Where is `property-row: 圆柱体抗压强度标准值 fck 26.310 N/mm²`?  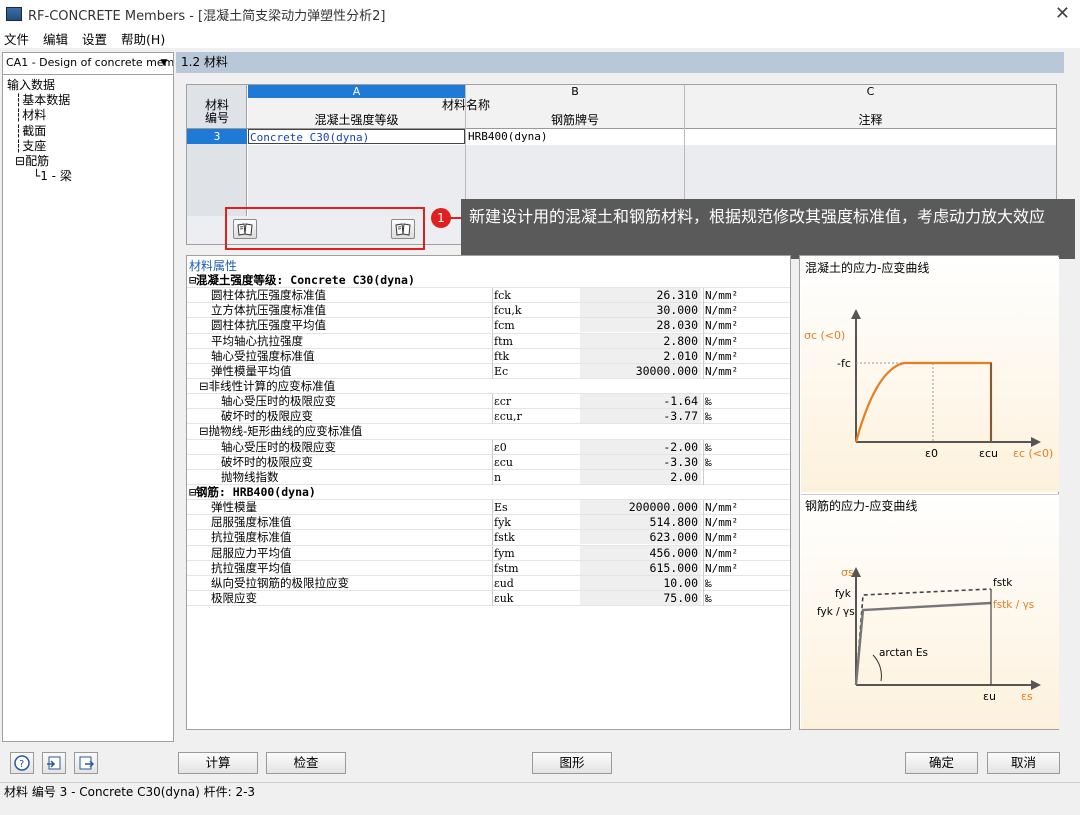 property-row: 圆柱体抗压强度标准值 fck 26.310 N/mm² is located at coordinates (488, 296).